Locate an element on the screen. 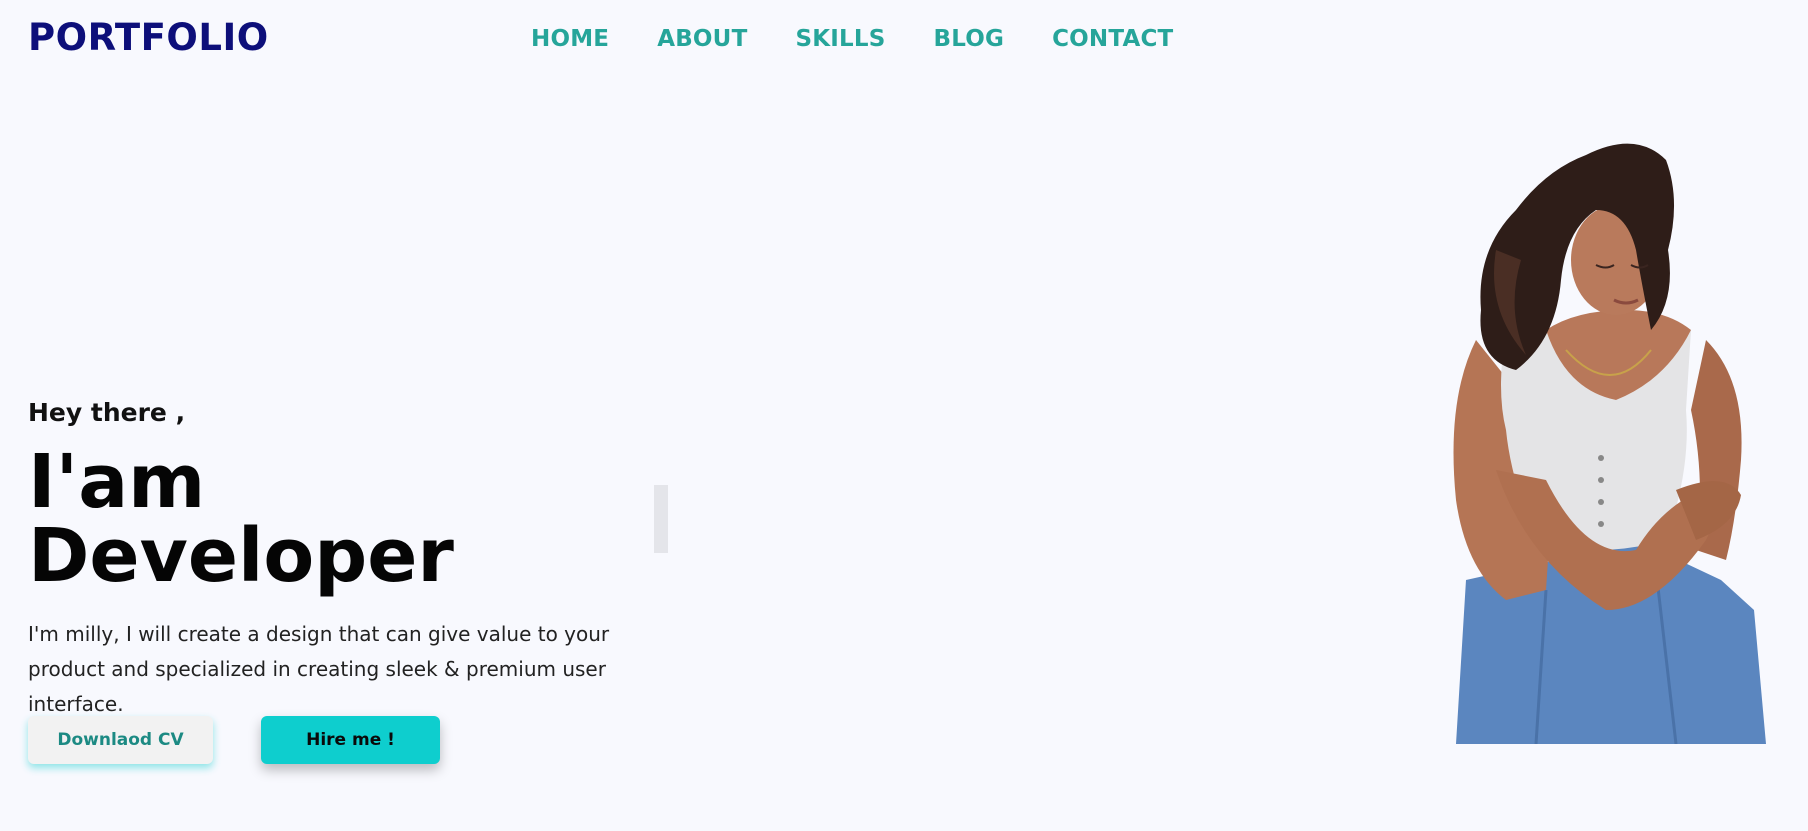 The image size is (1808, 831). hero-portrait-image is located at coordinates (1609, 443).